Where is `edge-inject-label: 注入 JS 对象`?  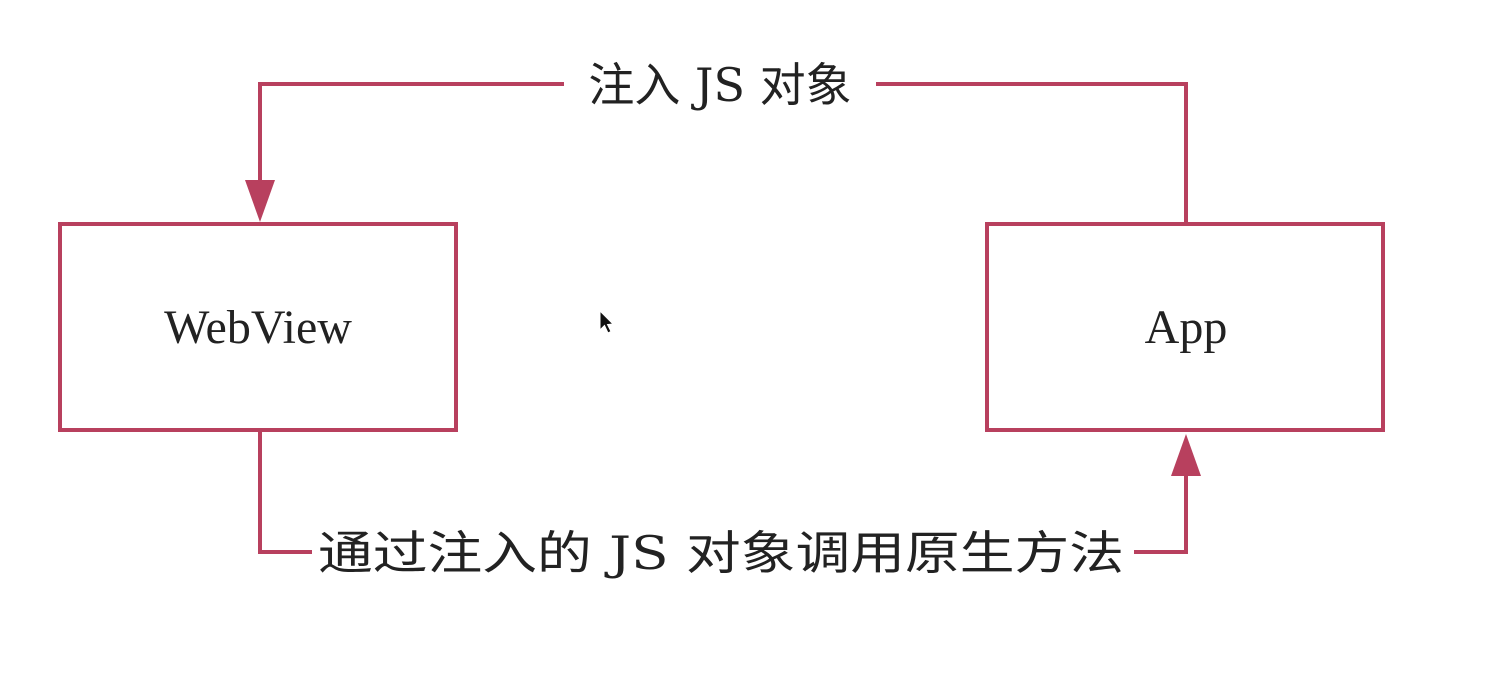 edge-inject-label: 注入 JS 对象 is located at coordinates (719, 85).